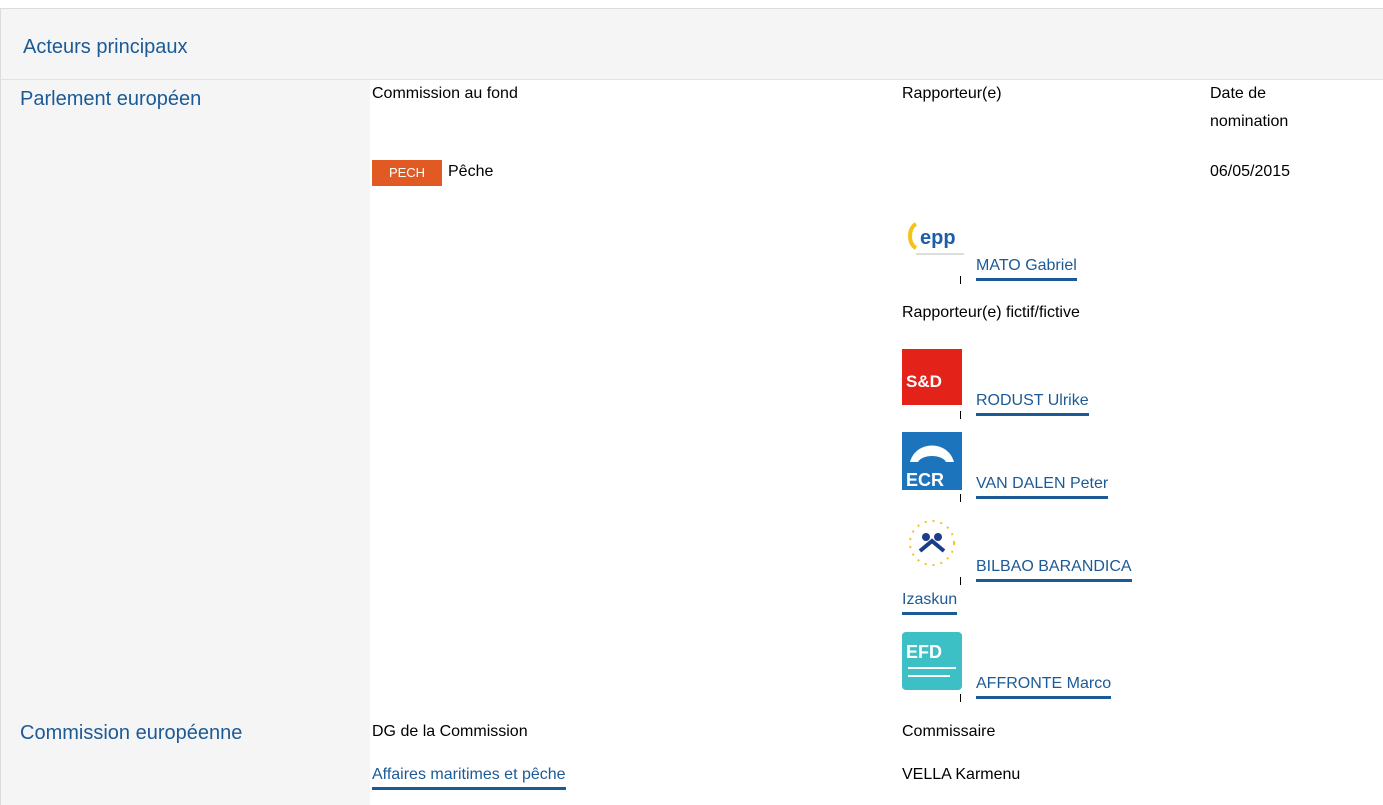 The height and width of the screenshot is (805, 1383). Describe the element at coordinates (1044, 686) in the screenshot. I see `shadow-link-affronte: AFFRONTE Marco` at that location.